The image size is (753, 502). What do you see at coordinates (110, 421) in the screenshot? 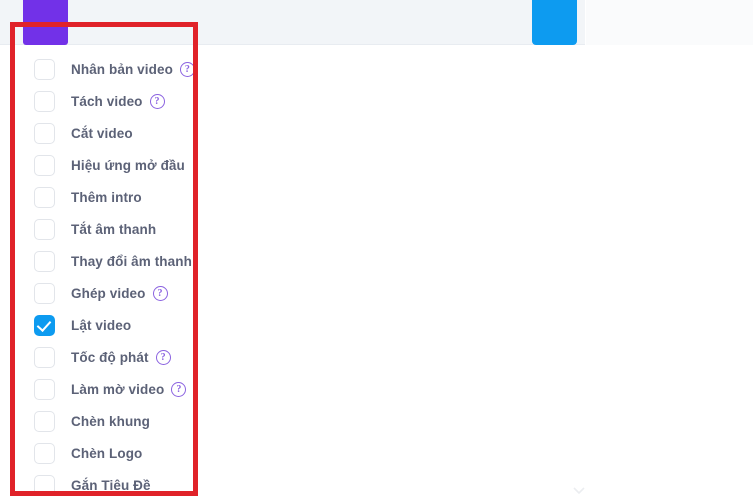
I see `feature-label: Chèn khung` at bounding box center [110, 421].